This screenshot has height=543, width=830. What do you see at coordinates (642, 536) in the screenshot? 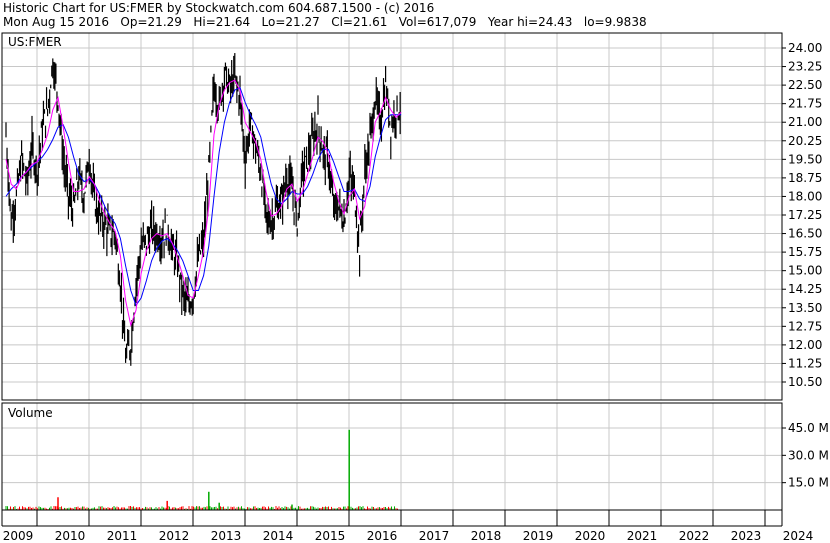
I see `x-tick-label: 2021` at bounding box center [642, 536].